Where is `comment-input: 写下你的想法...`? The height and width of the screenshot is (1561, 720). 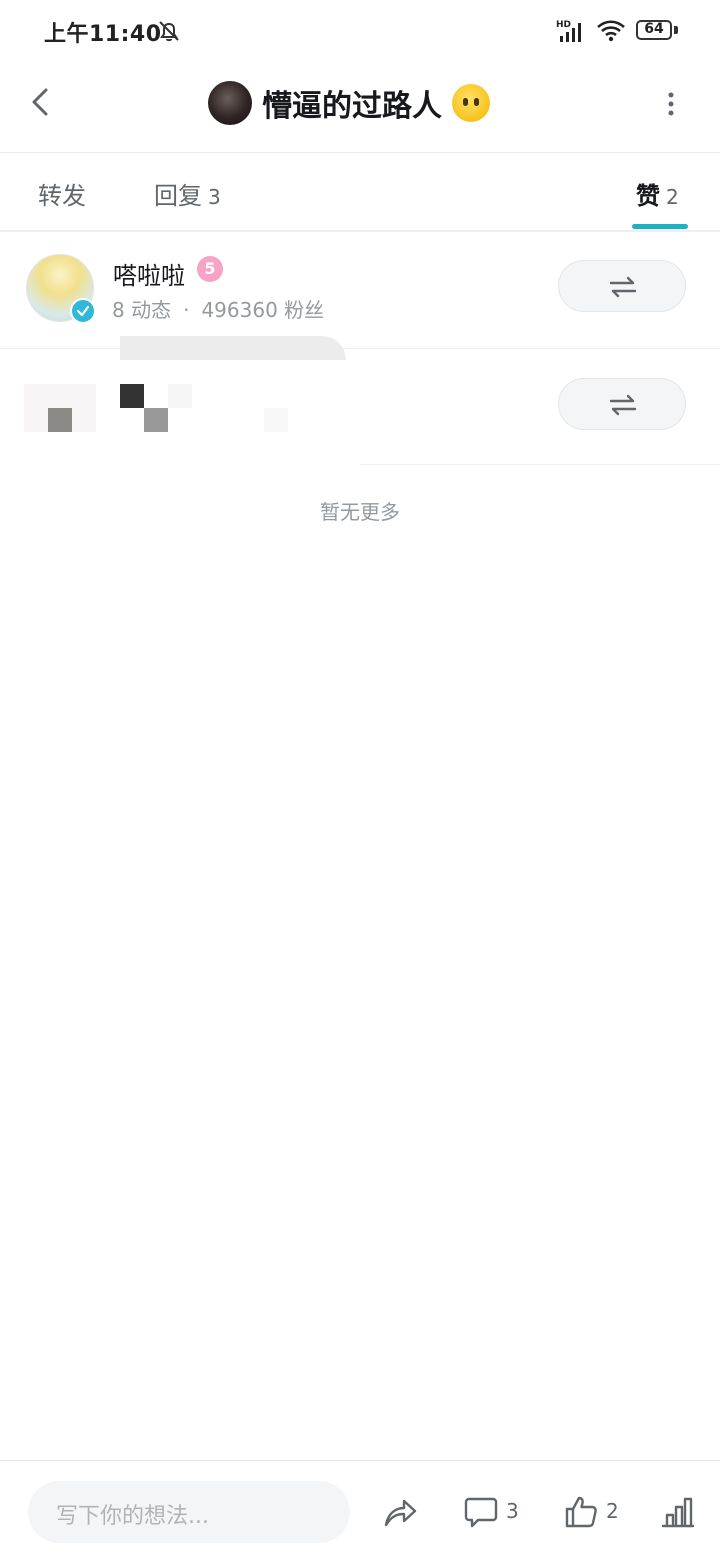
comment-input: 写下你的想法... is located at coordinates (189, 1512).